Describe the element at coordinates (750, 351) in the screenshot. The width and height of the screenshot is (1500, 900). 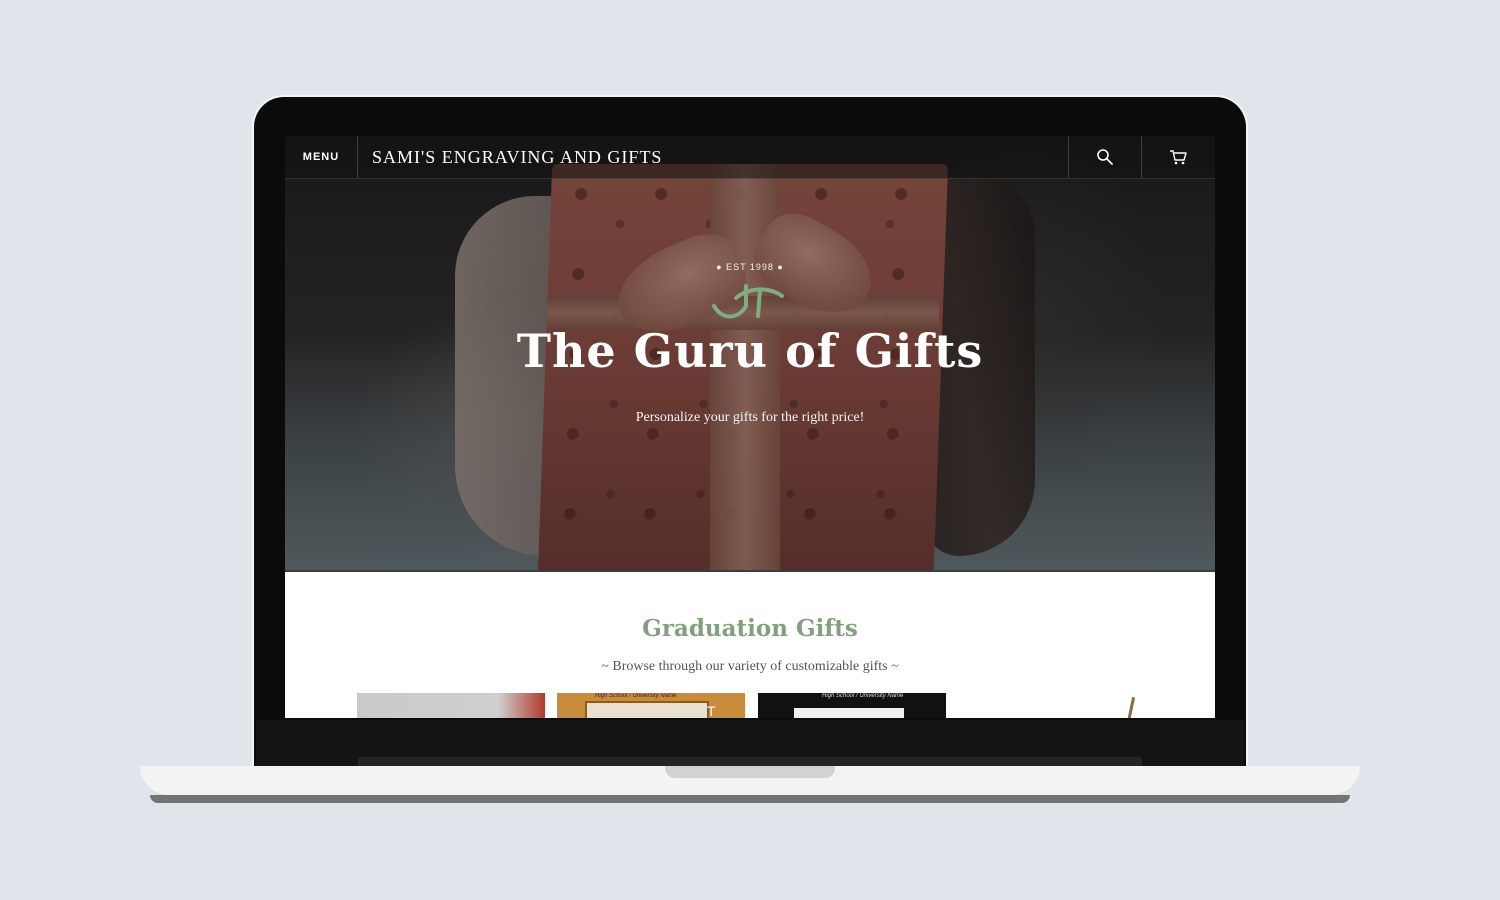
I see `hero-title: The Guru of Gifts` at that location.